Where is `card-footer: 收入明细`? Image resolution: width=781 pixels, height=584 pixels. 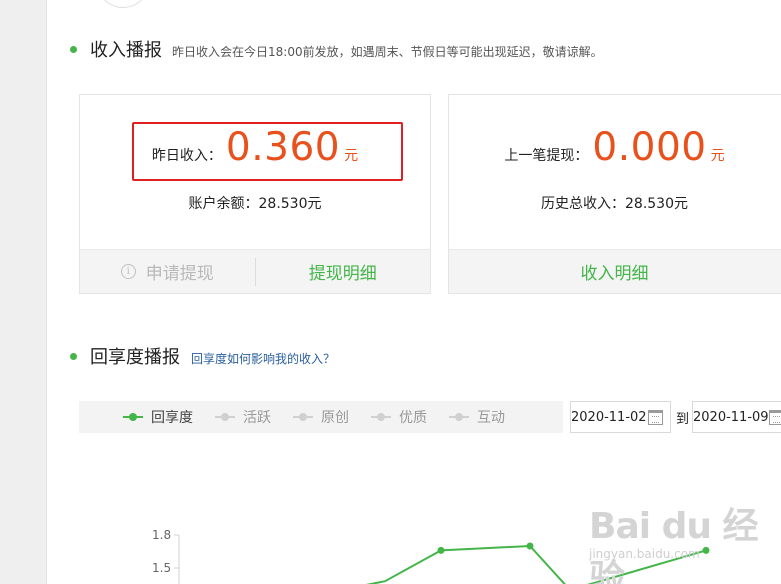 card-footer: 收入明细 is located at coordinates (615, 271).